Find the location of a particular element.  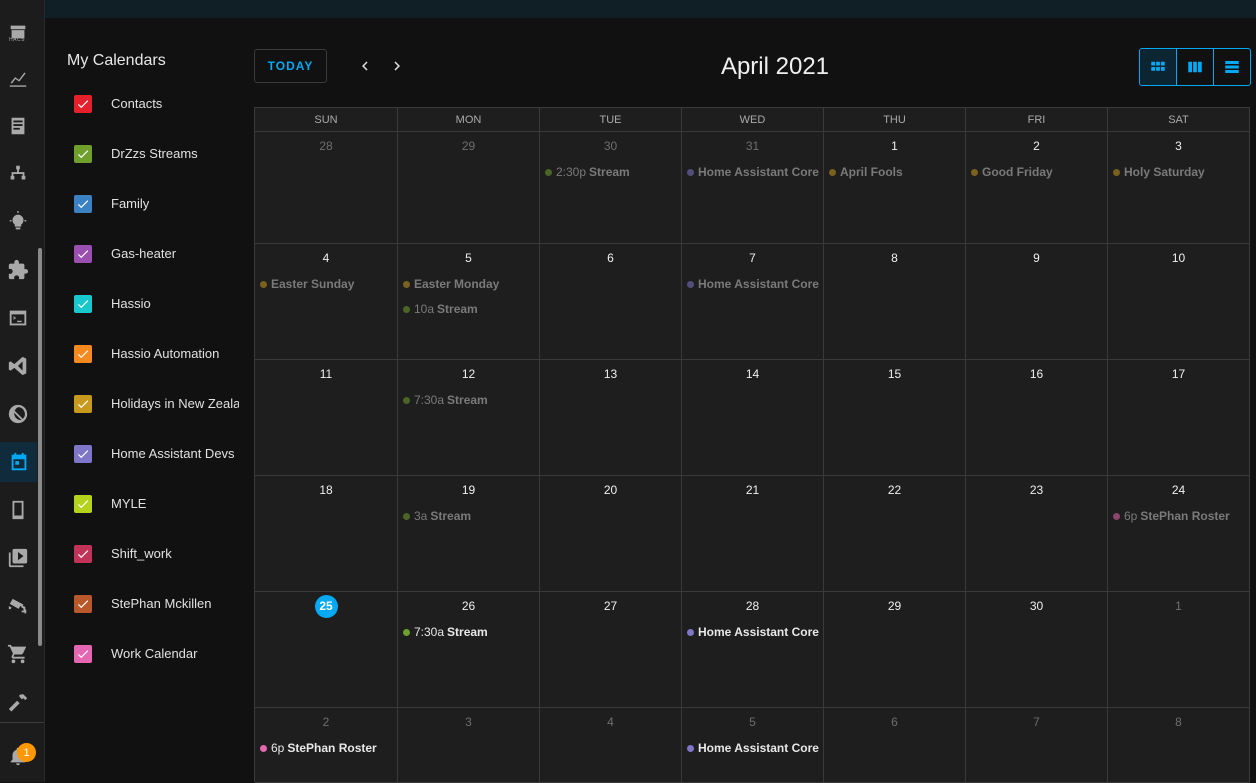

day-cell: 3 is located at coordinates (469, 745).